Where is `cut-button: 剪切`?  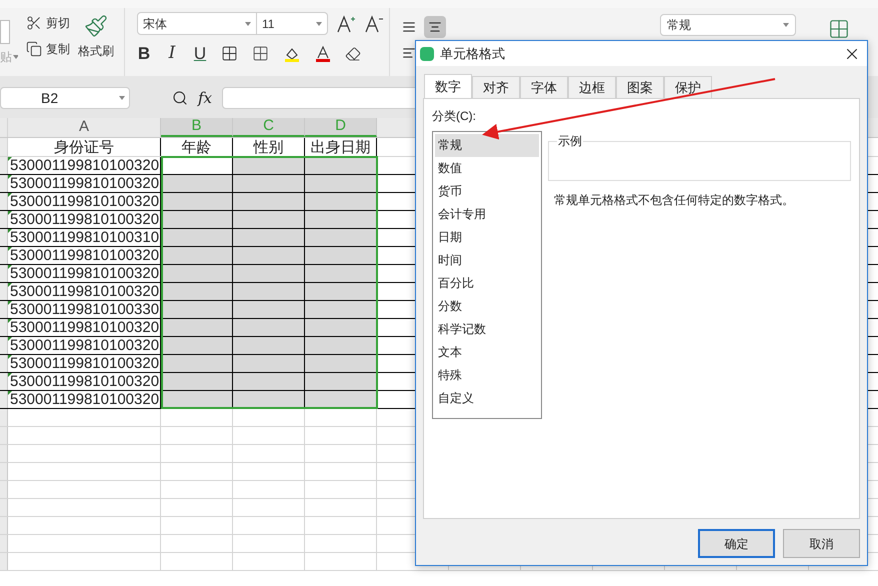
cut-button: 剪切 is located at coordinates (48, 23).